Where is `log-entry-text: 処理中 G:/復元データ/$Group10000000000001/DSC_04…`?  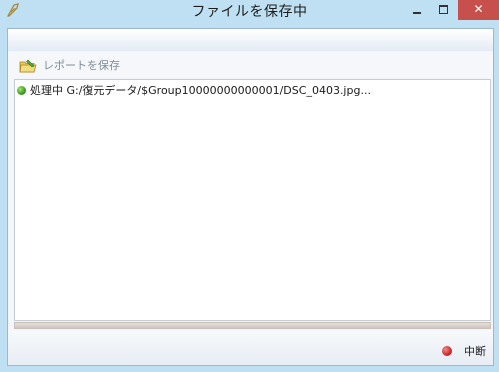 log-entry-text: 処理中 G:/復元データ/$Group10000000000001/DSC_04… is located at coordinates (200, 90).